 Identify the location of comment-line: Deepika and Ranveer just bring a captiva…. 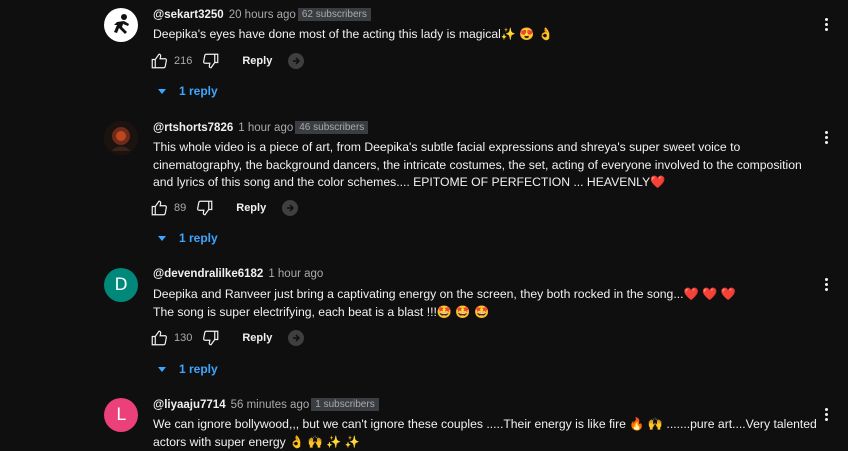
(488, 295).